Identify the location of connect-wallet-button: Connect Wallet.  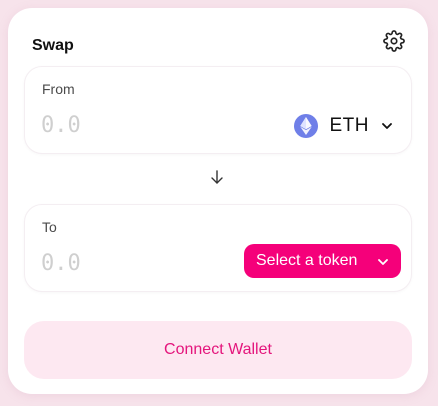
(218, 350).